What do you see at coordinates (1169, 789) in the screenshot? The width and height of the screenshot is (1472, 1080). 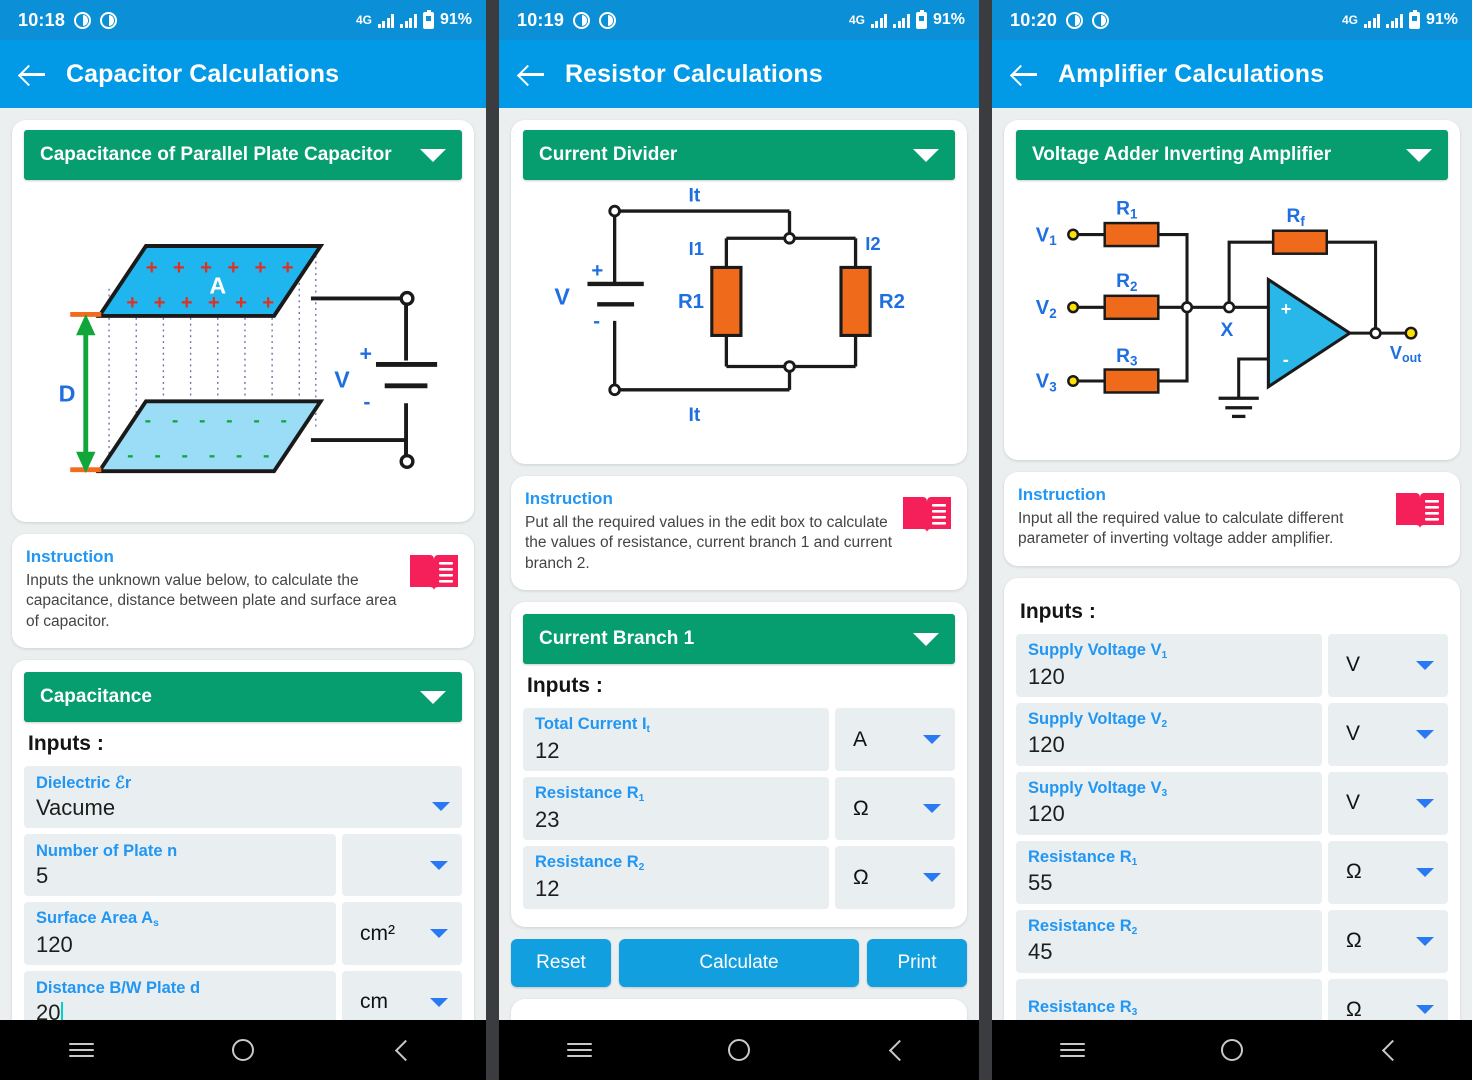 I see `supply-voltage-3-label: Supply Voltage V3` at bounding box center [1169, 789].